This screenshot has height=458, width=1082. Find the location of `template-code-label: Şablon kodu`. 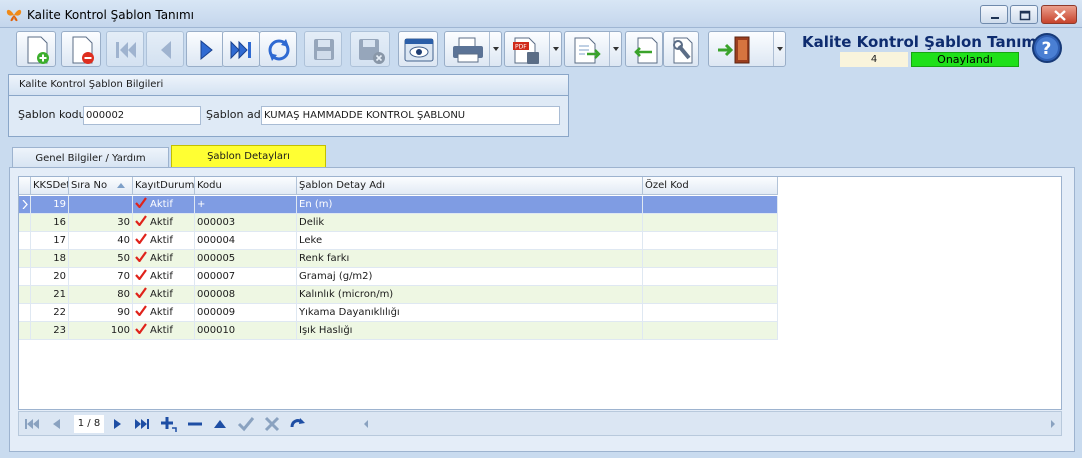

template-code-label: Şablon kodu is located at coordinates (52, 114).